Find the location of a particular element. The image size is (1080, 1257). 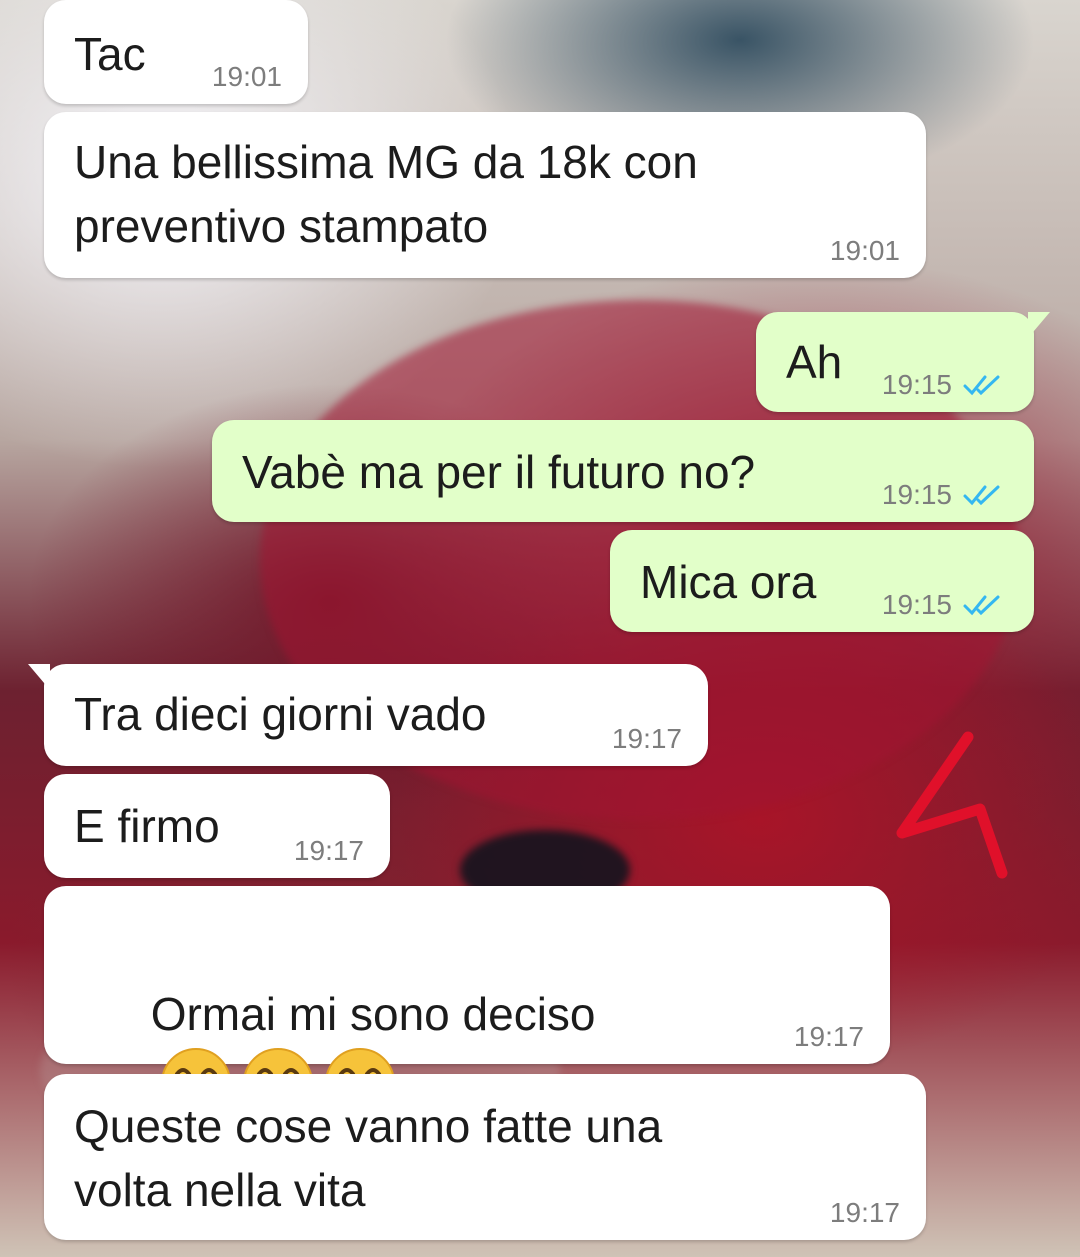

message-bubble-incoming: Tra dieci giorni vado 19:17 is located at coordinates (368, 715).